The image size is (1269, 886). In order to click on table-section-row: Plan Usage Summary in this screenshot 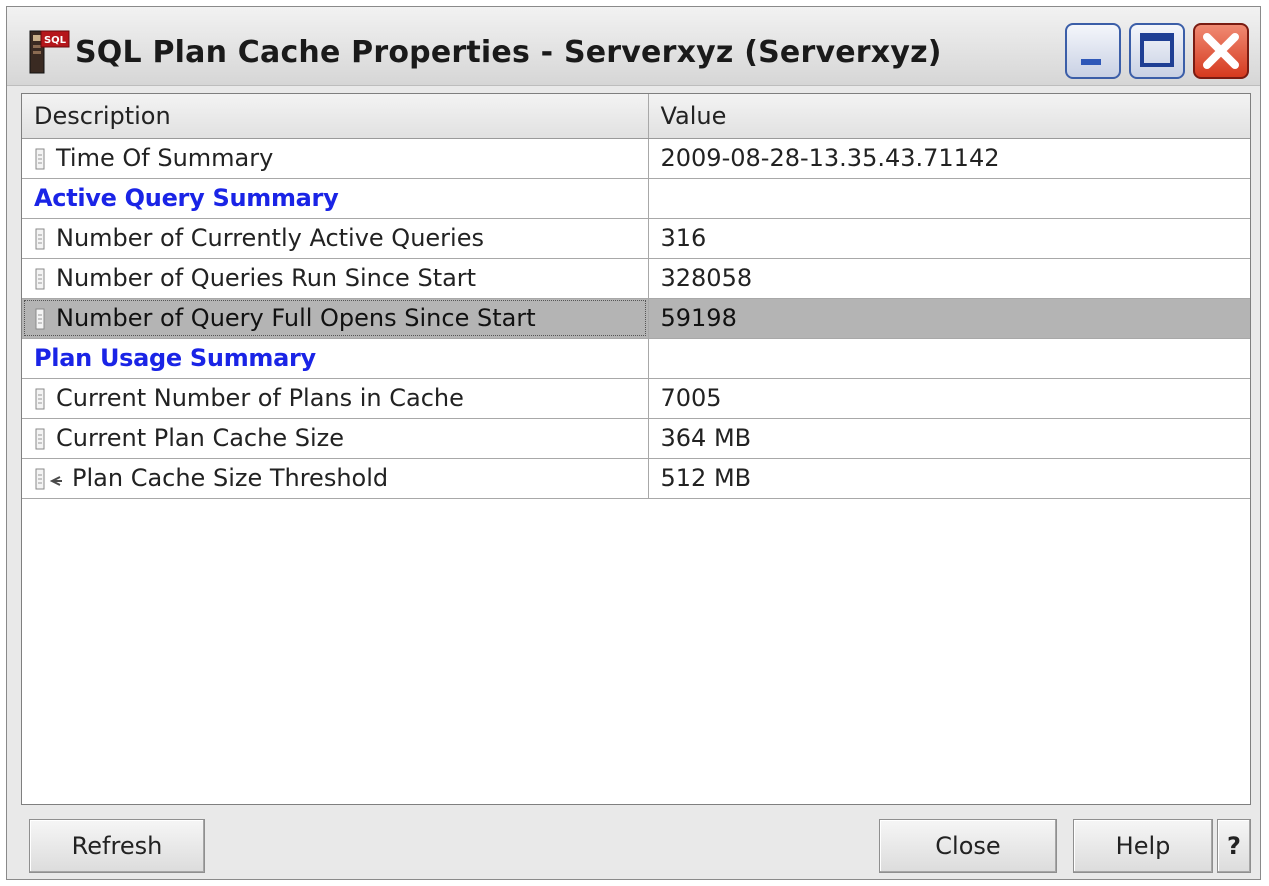, I will do `click(636, 358)`.